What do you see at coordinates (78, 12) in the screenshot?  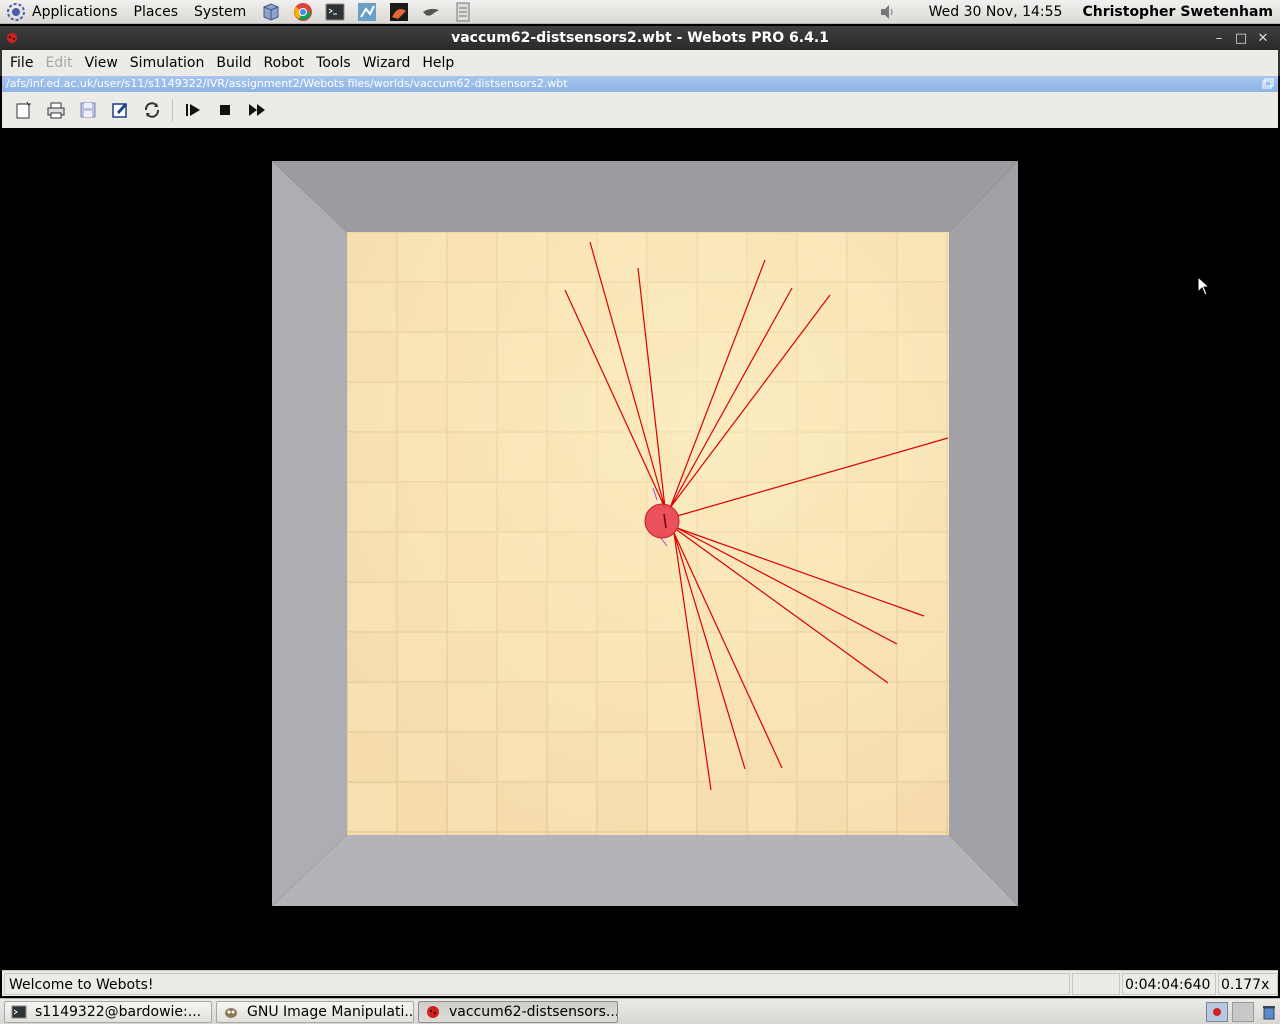 I see `applications-menu: Applications` at bounding box center [78, 12].